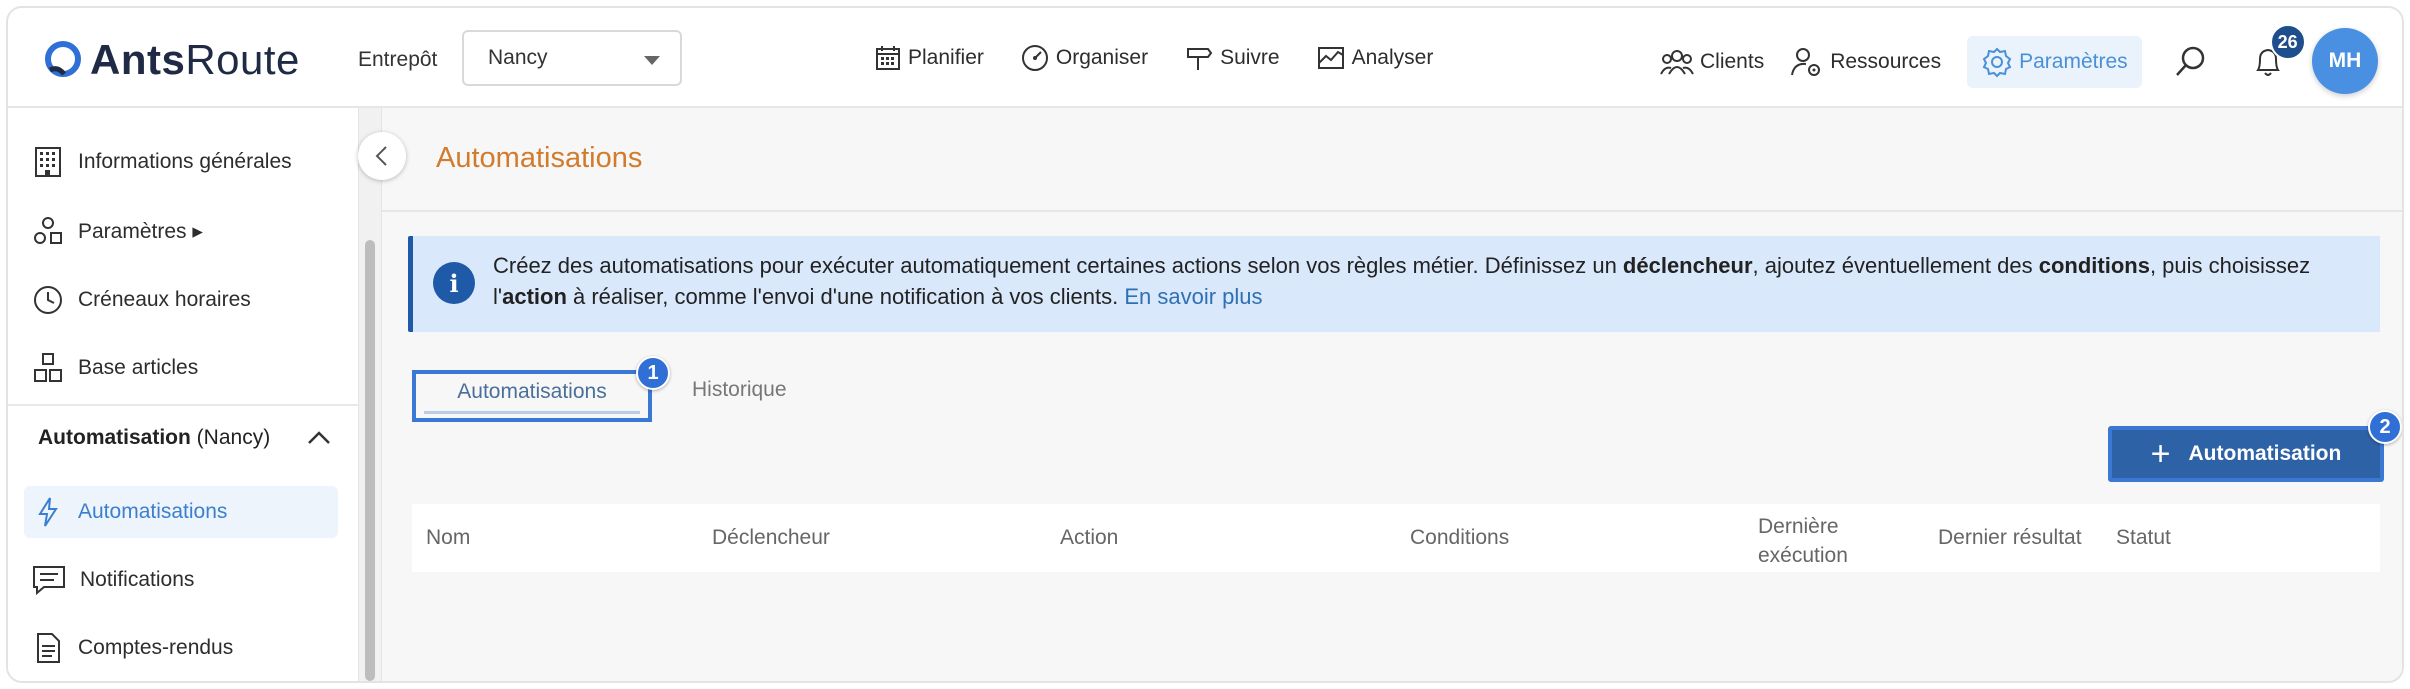 This screenshot has width=2410, height=689. I want to click on user-avatar: MH, so click(2345, 61).